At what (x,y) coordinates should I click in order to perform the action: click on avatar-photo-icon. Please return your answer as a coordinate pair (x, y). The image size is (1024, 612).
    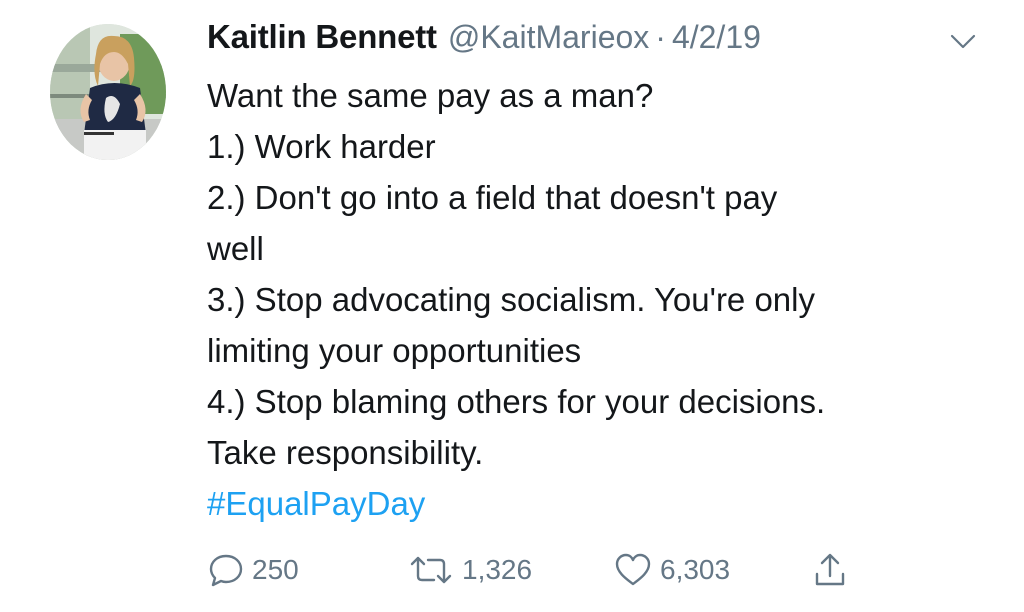
    Looking at the image, I should click on (108, 92).